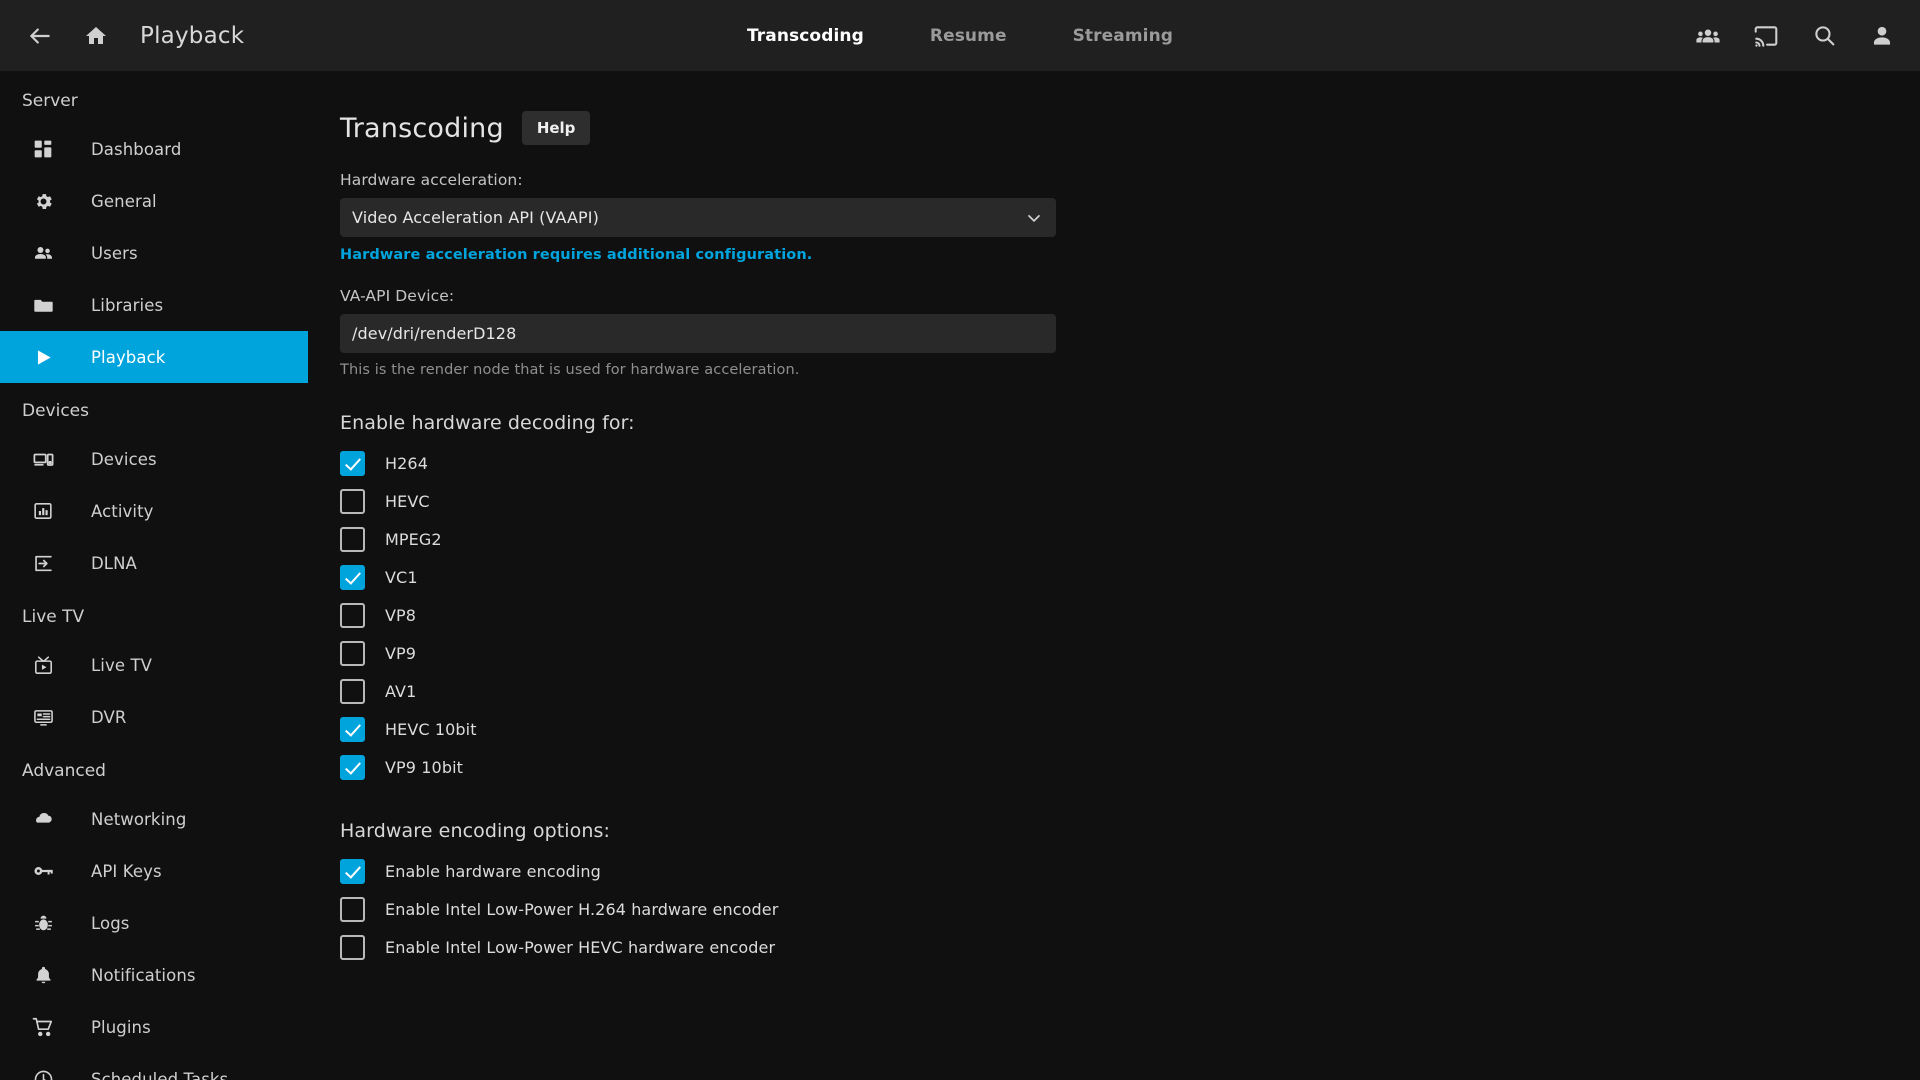 The height and width of the screenshot is (1080, 1920). I want to click on encoding-section-title: Hardware encoding options:, so click(475, 831).